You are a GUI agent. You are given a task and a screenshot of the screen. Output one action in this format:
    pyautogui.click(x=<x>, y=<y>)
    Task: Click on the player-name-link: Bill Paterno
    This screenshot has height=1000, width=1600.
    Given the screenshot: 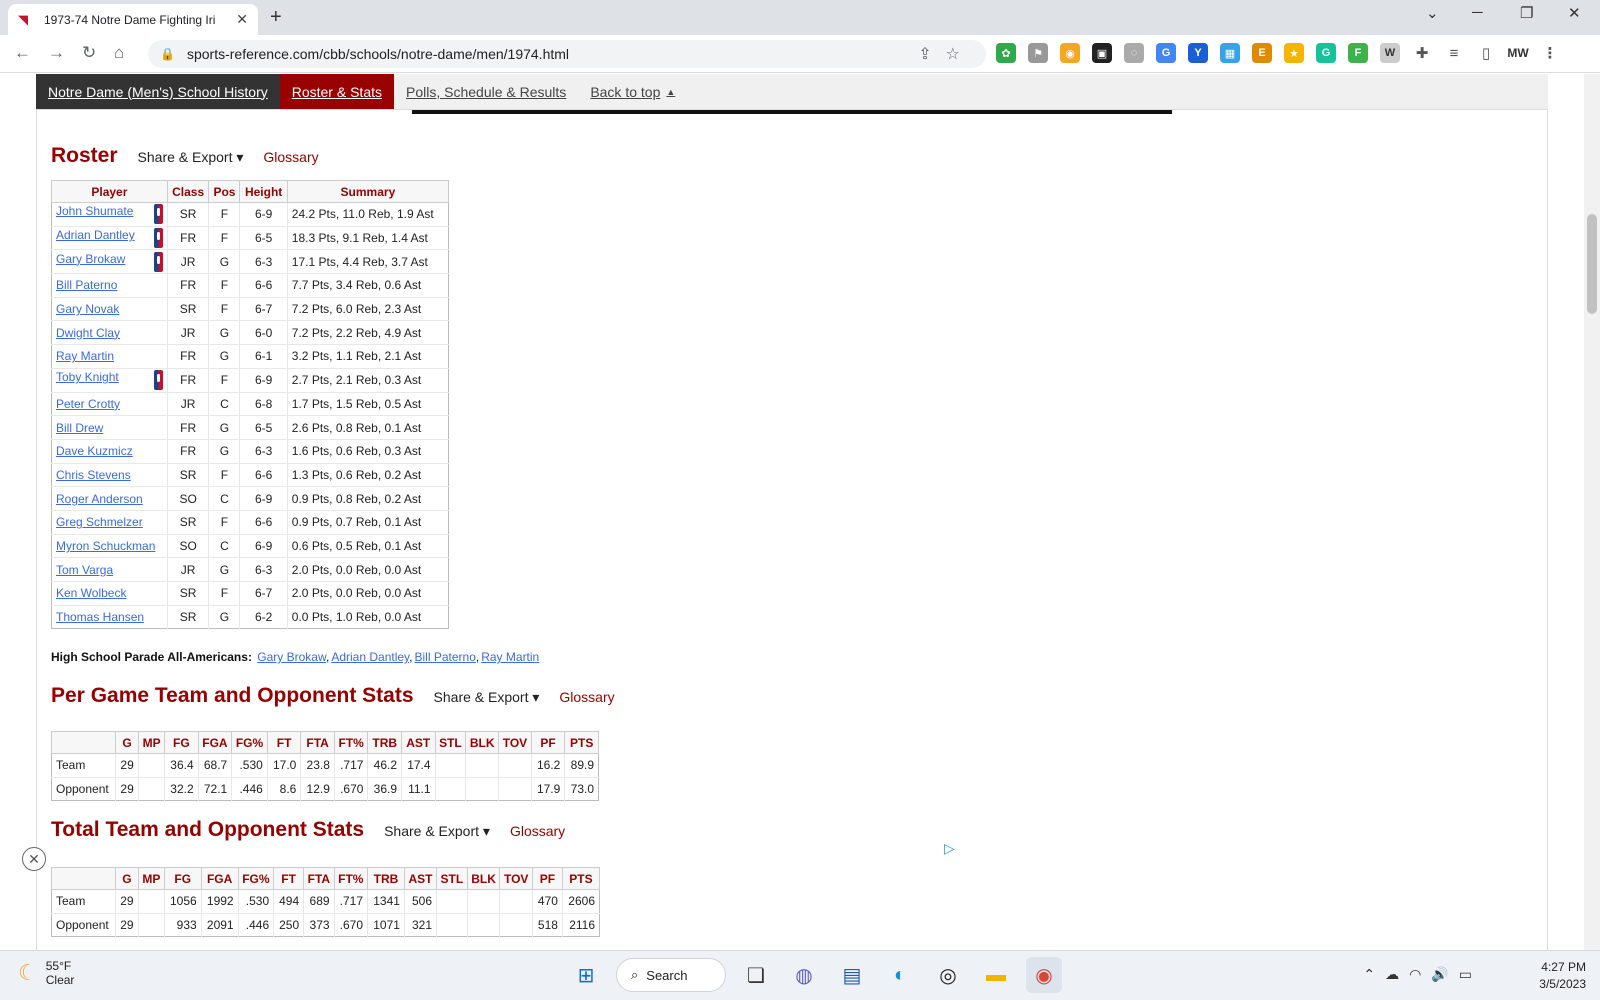 What is the action you would take?
    pyautogui.click(x=86, y=285)
    